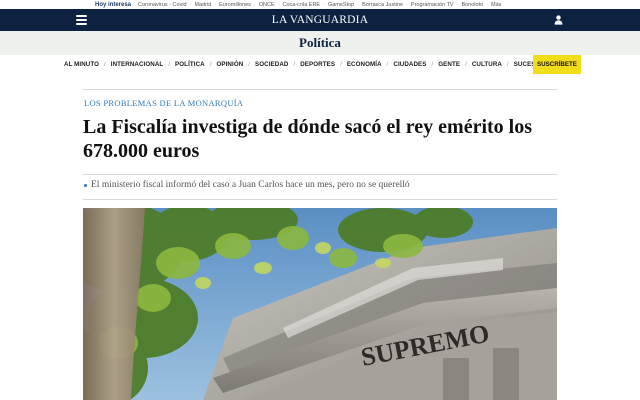  Describe the element at coordinates (81, 64) in the screenshot. I see `nav-item-al-minuto: AL MINUTO` at that location.